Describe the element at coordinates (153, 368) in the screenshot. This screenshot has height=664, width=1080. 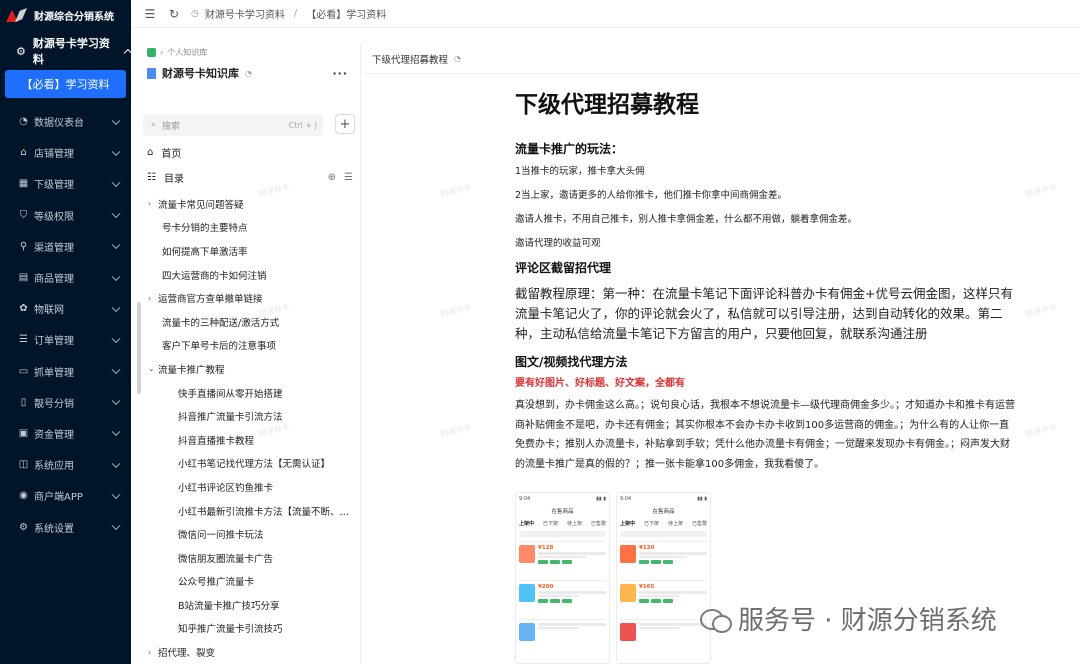
I see `chevron-down-icon: ⌄` at that location.